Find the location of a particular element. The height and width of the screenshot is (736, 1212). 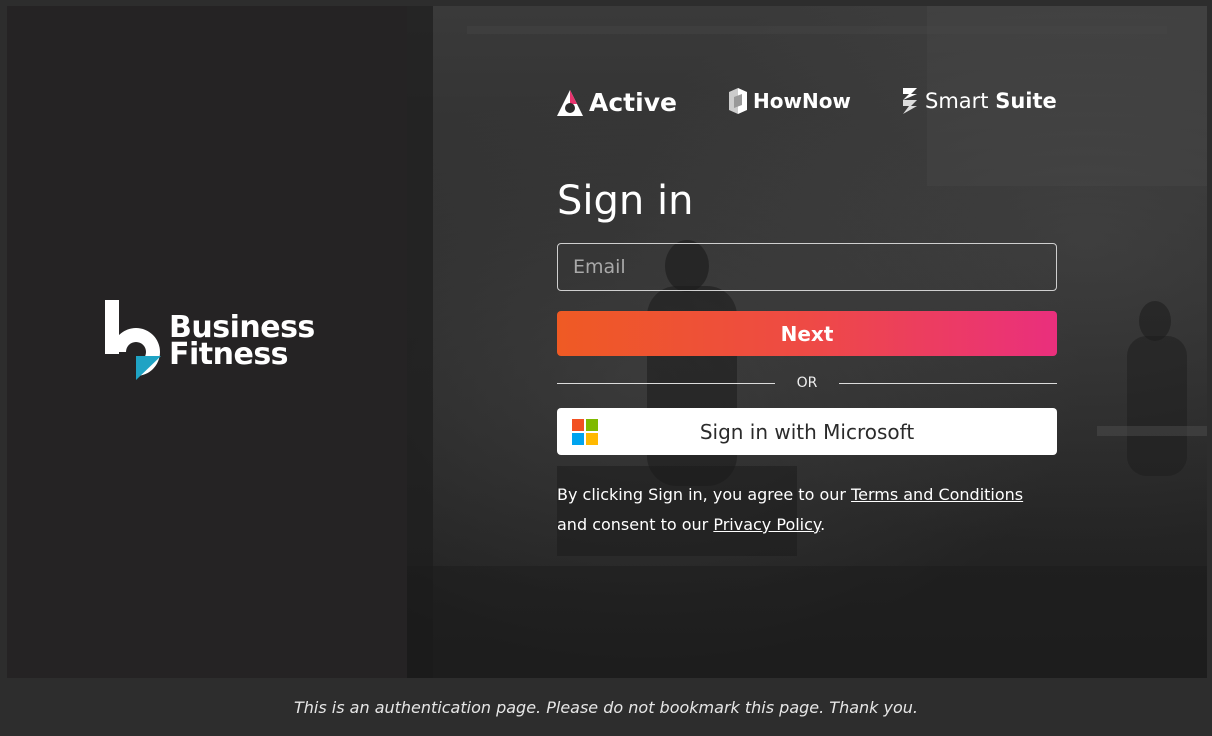

brand-hownow: HowNow is located at coordinates (790, 101).